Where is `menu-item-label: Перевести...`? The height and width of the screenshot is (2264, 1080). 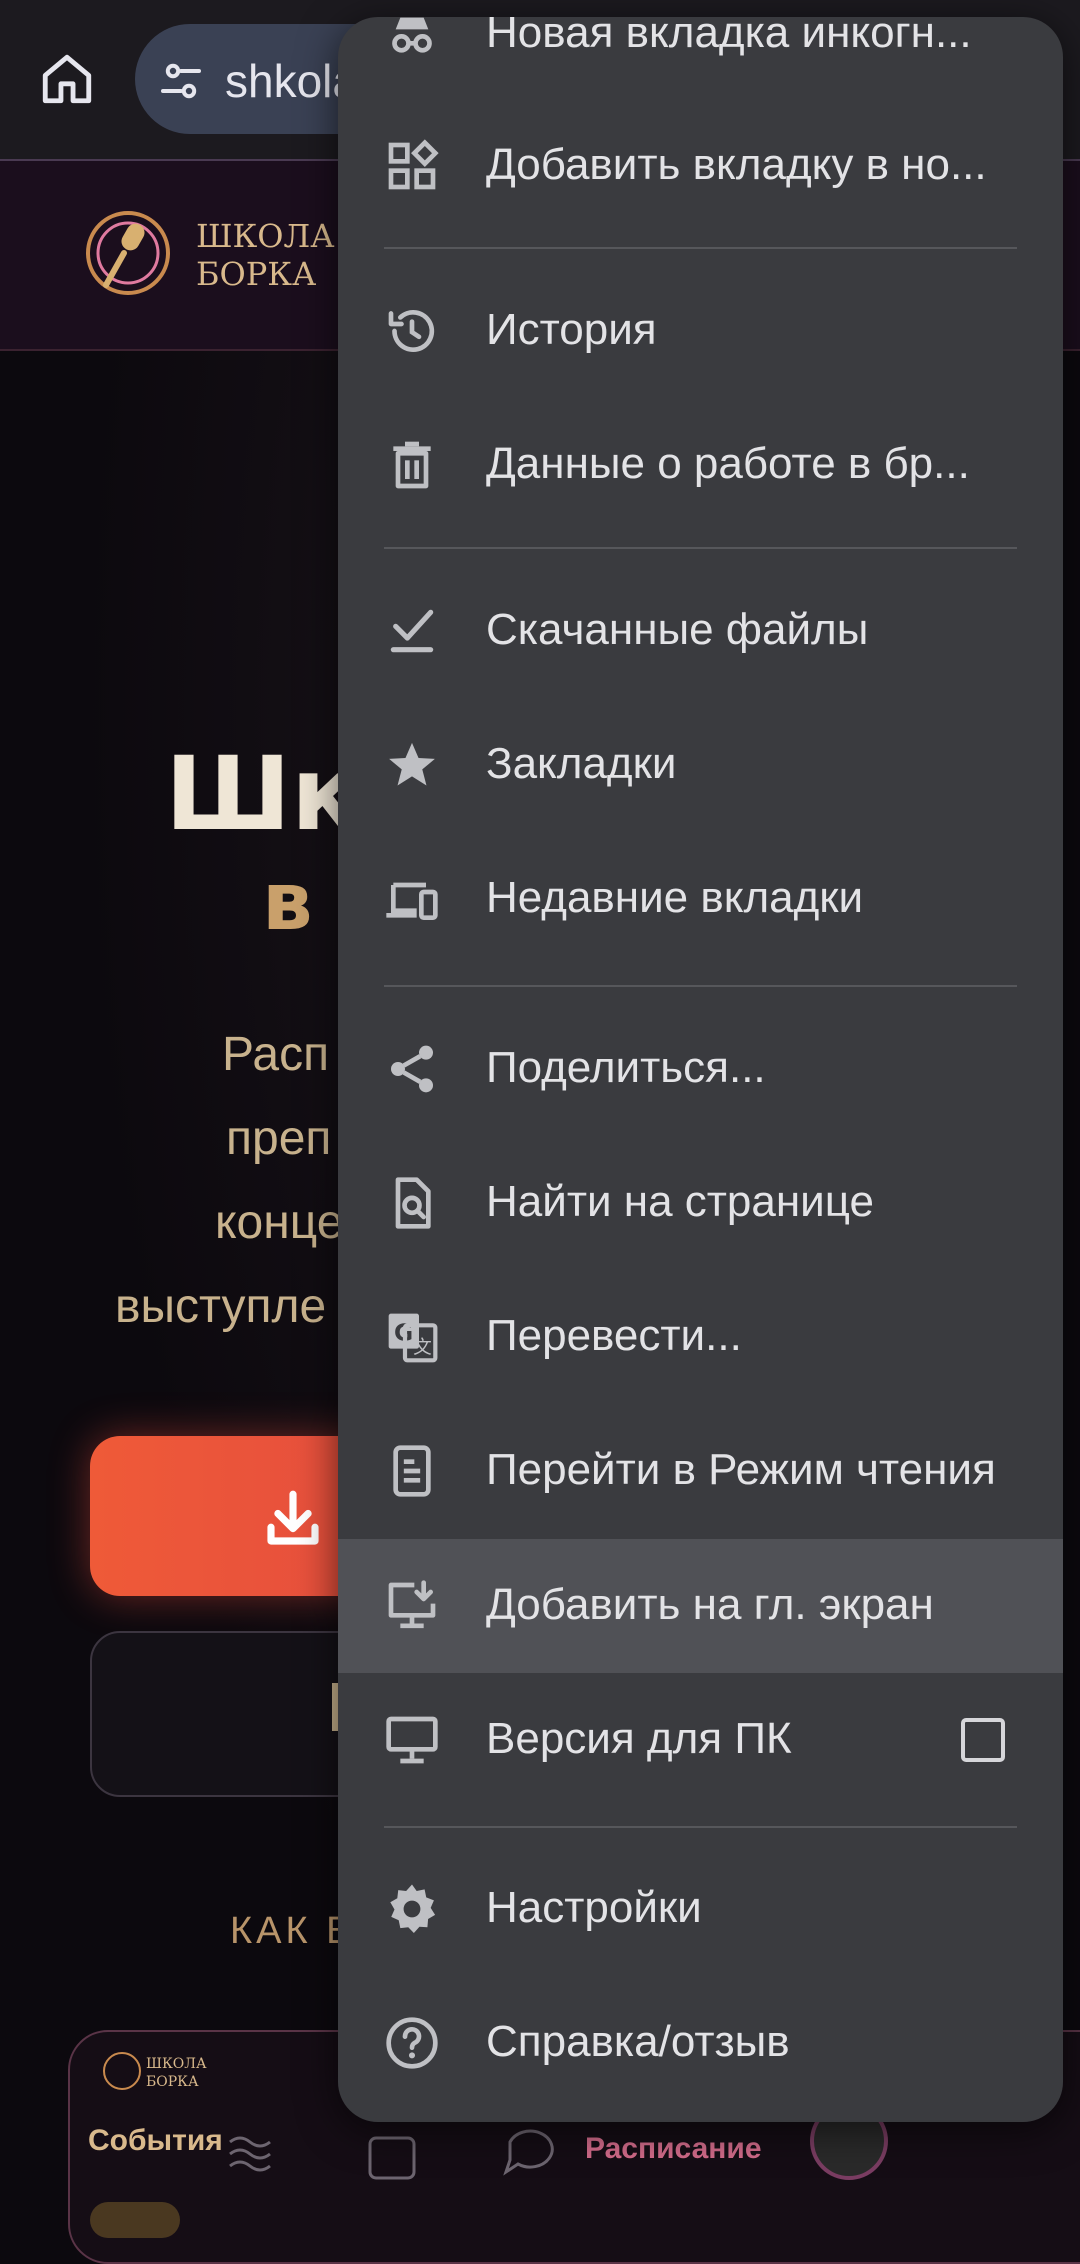
menu-item-label: Перевести... is located at coordinates (614, 1335).